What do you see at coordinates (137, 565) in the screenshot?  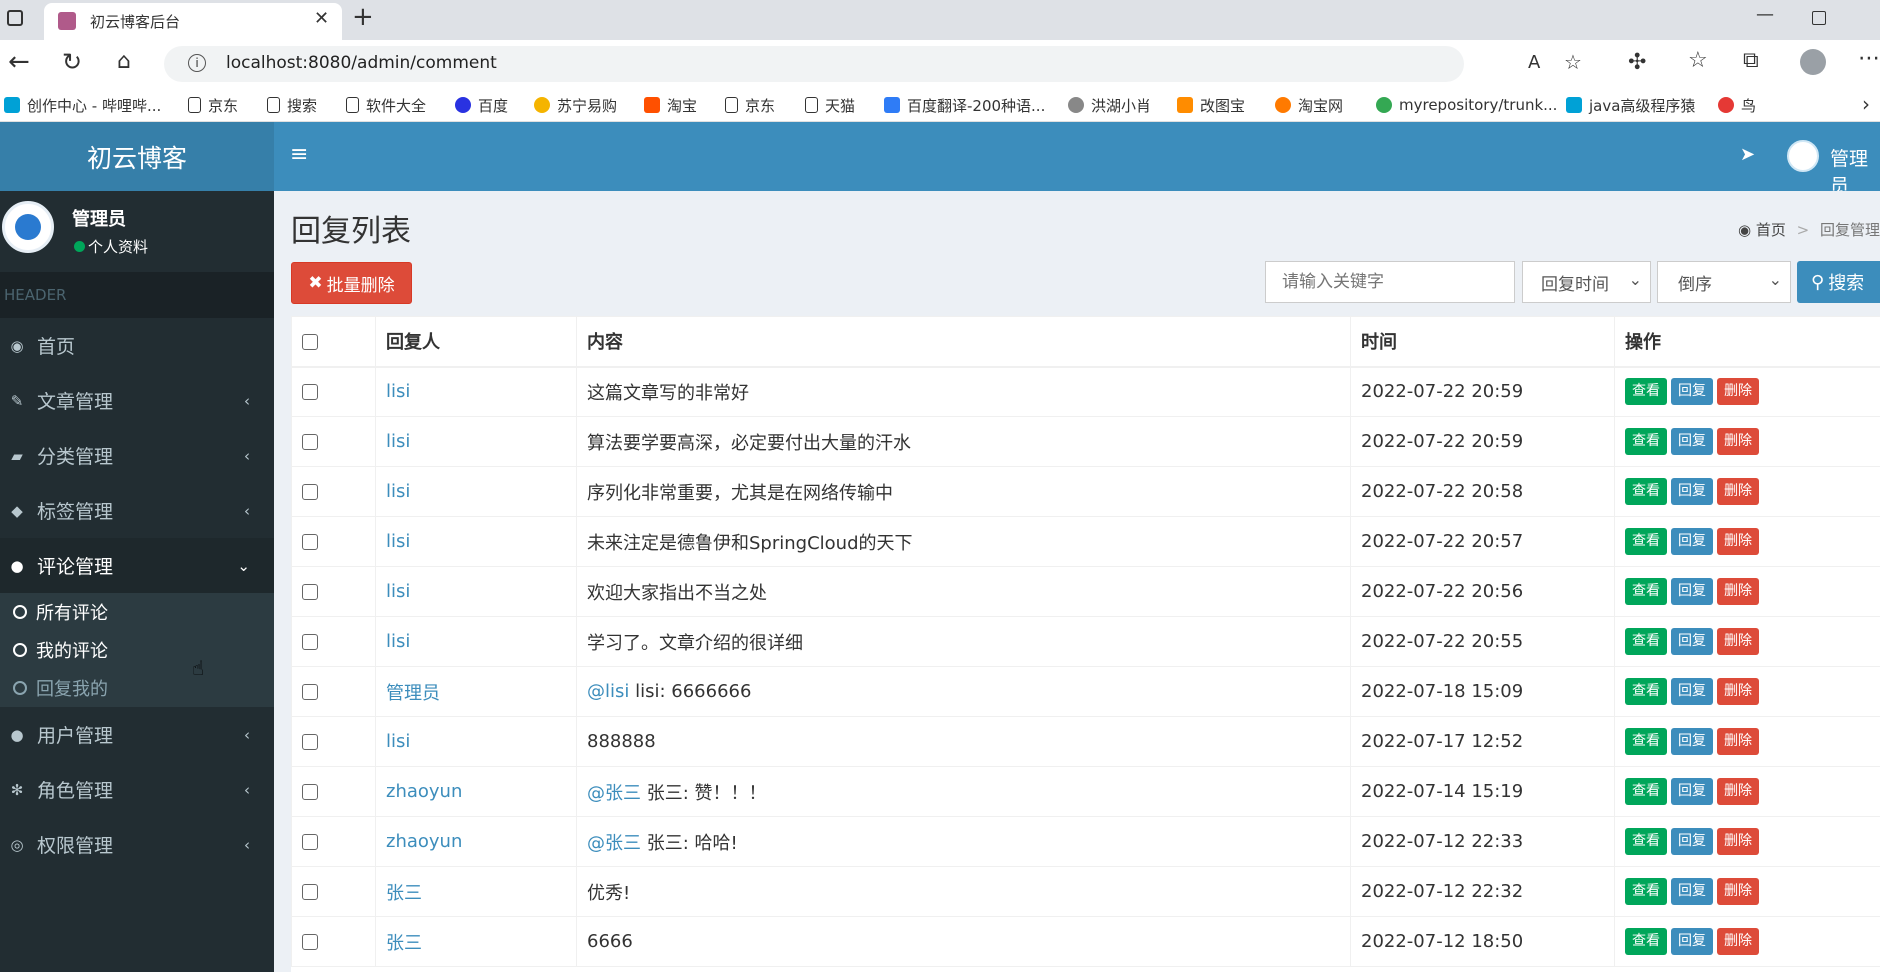 I see `sidebar-item-comments: ● 评论管理 ⌄` at bounding box center [137, 565].